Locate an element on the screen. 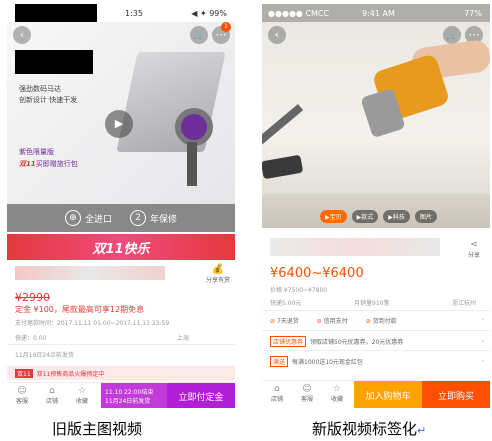 The height and width of the screenshot is (441, 492). service-item: ⊘ 7天退货 is located at coordinates (284, 320).